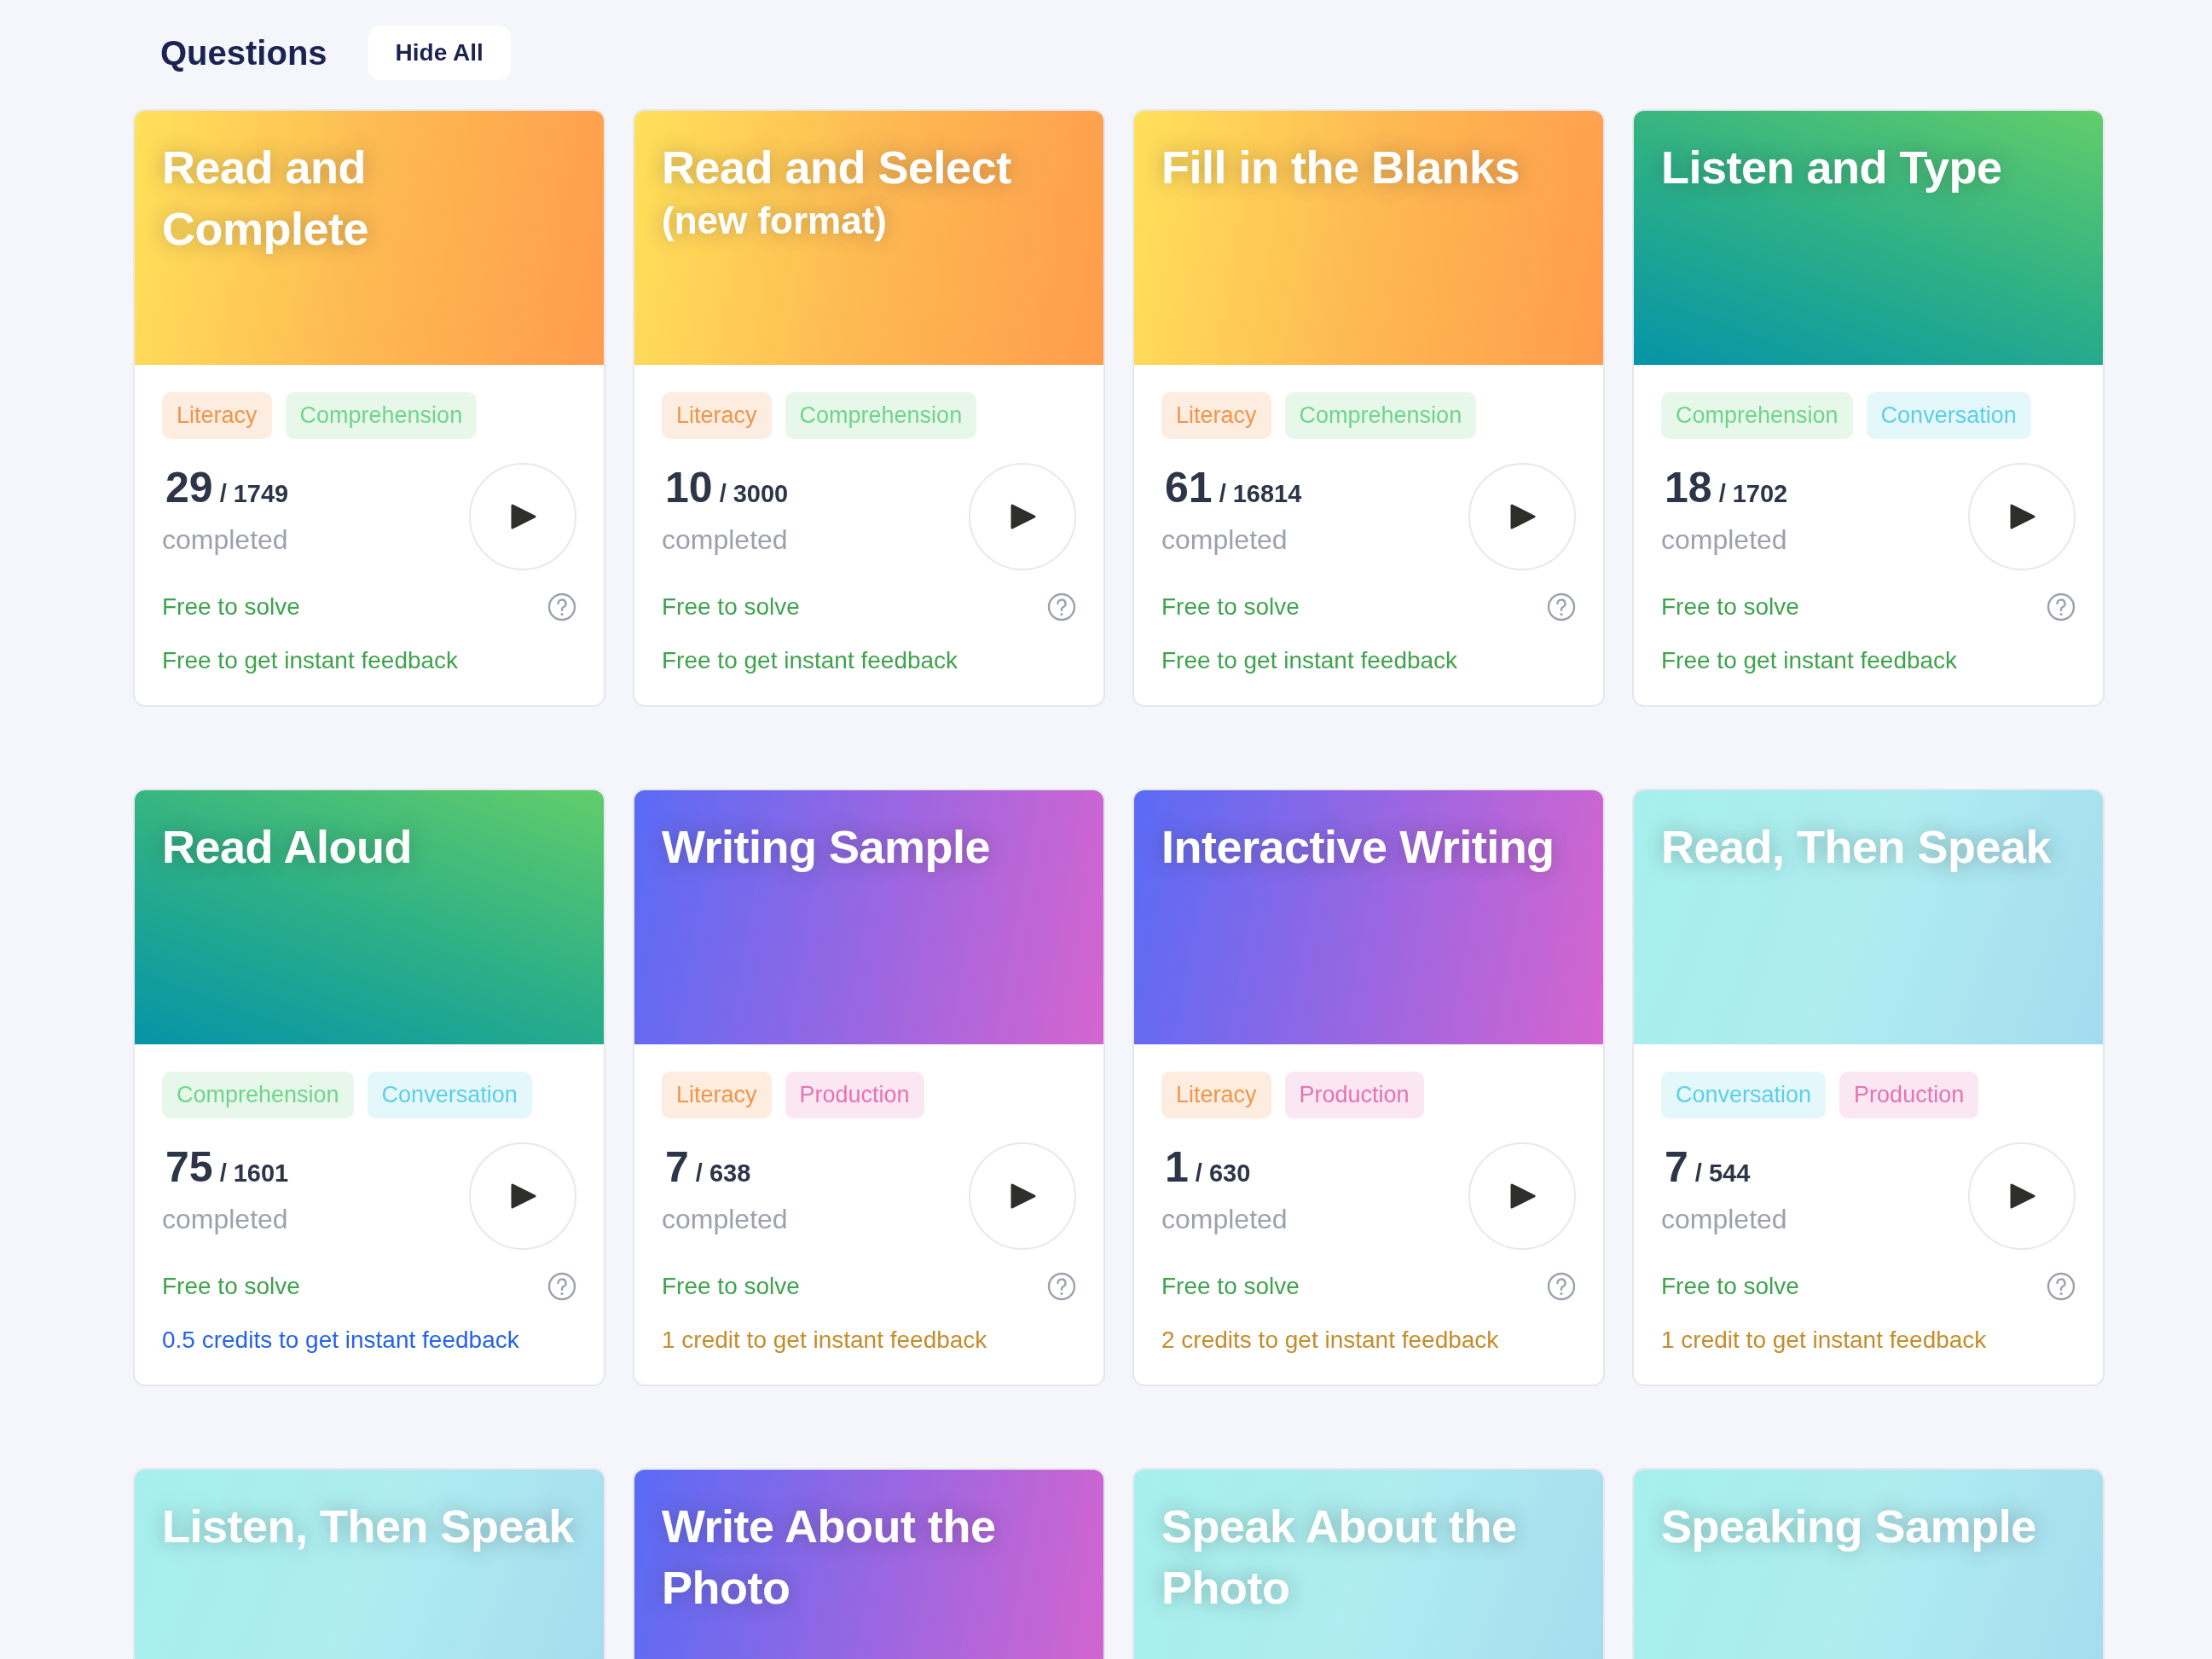  I want to click on question-card: Writing Sample Literacy Production 7 / 638 completed Free to solve 1 credit to get instant feedback, so click(869, 1088).